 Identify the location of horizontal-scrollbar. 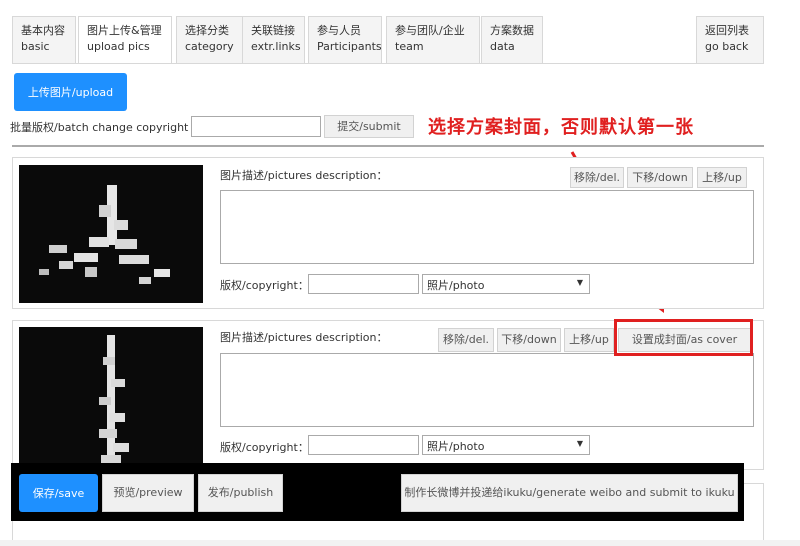
(400, 543).